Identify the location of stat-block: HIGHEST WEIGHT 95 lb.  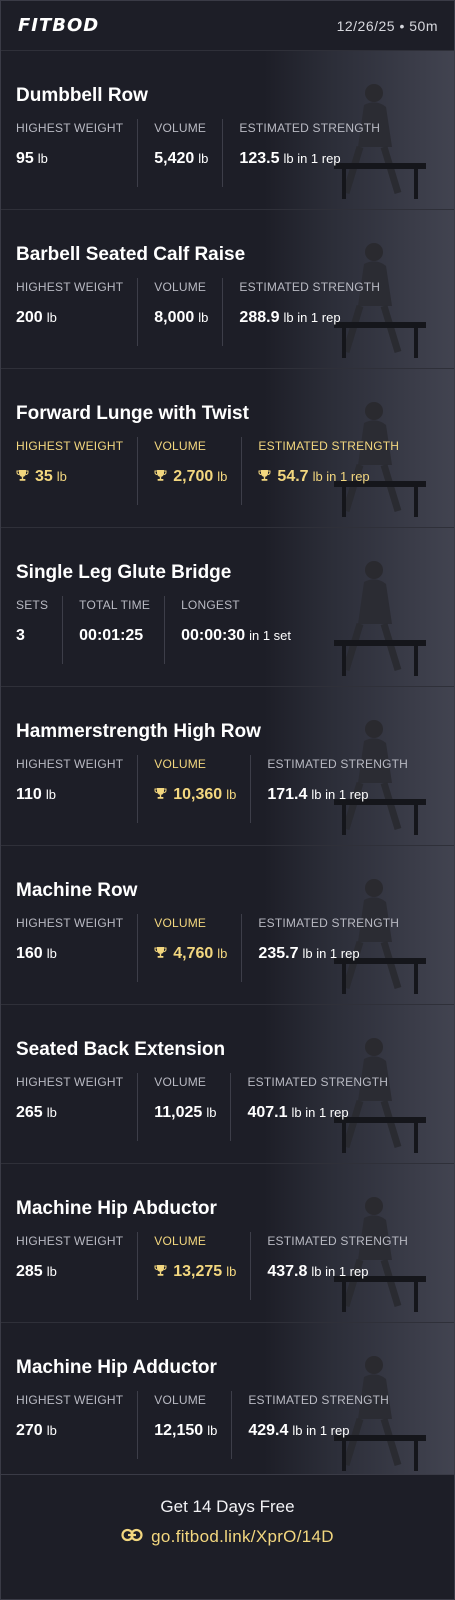
(76, 153).